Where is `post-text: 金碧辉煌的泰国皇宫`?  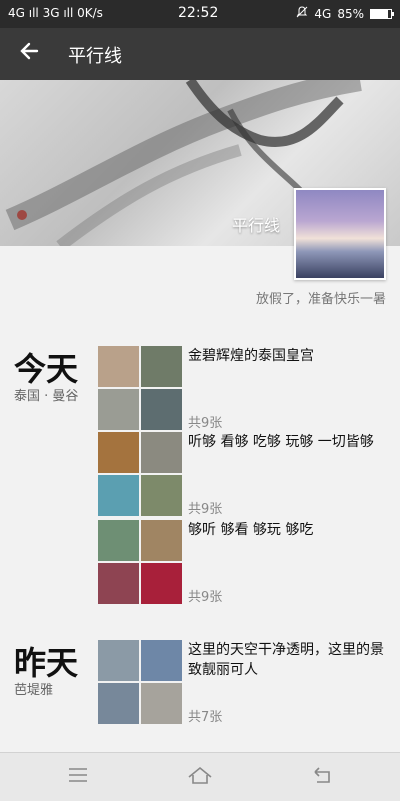 post-text: 金碧辉煌的泰国皇宫 is located at coordinates (251, 356).